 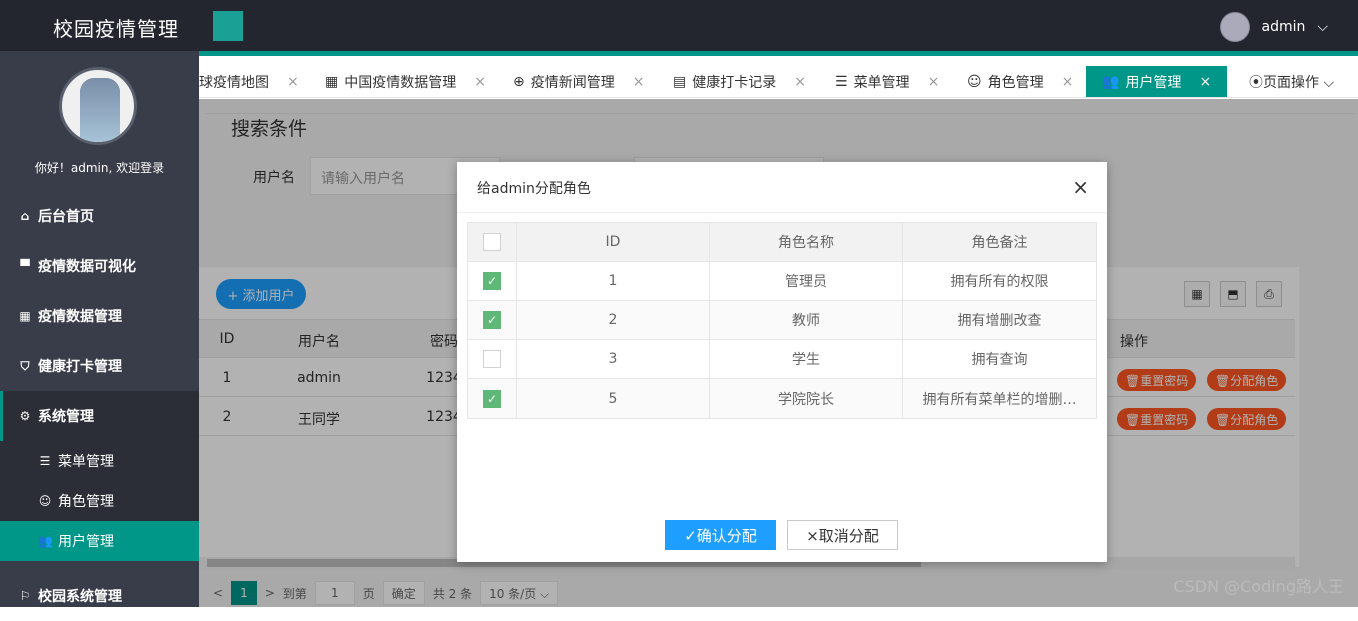 What do you see at coordinates (116, 29) in the screenshot?
I see `app-title: 校园疫情管理` at bounding box center [116, 29].